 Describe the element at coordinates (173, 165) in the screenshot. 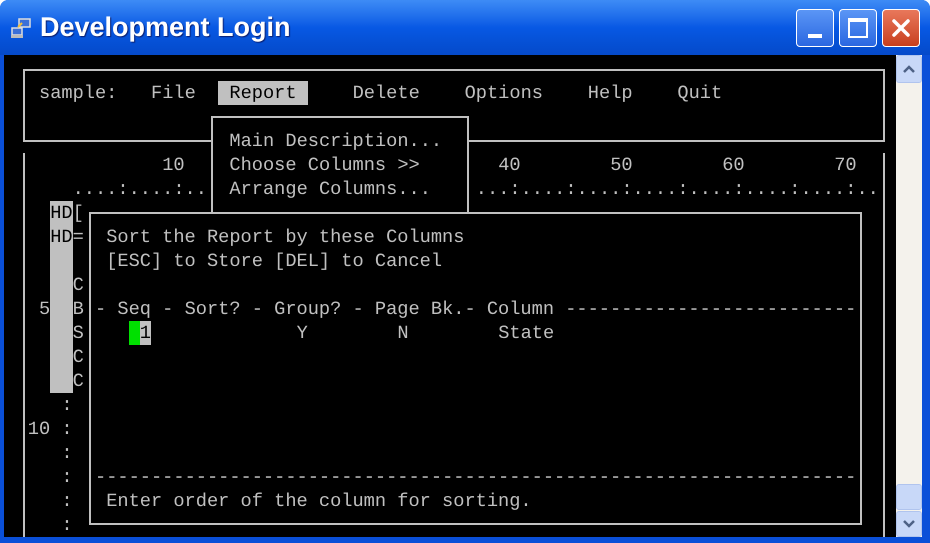

I see `ruler-number: 10` at that location.